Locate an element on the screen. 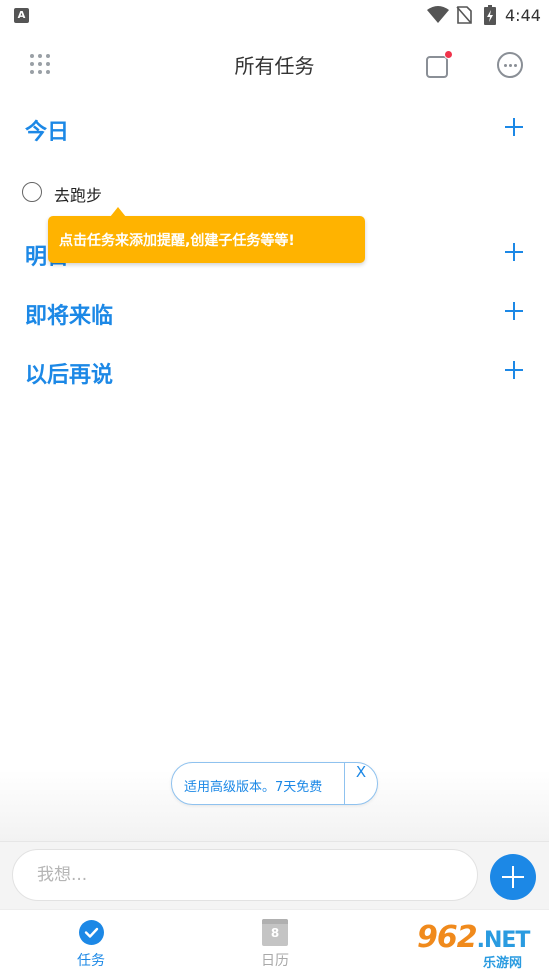 Image resolution: width=549 pixels, height=976 pixels. add-task-button is located at coordinates (513, 877).